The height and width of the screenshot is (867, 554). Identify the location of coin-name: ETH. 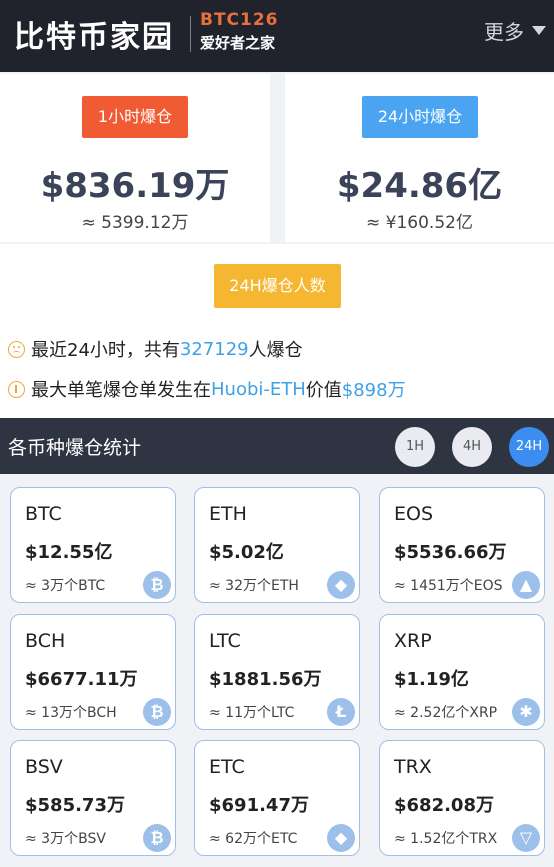
(228, 514).